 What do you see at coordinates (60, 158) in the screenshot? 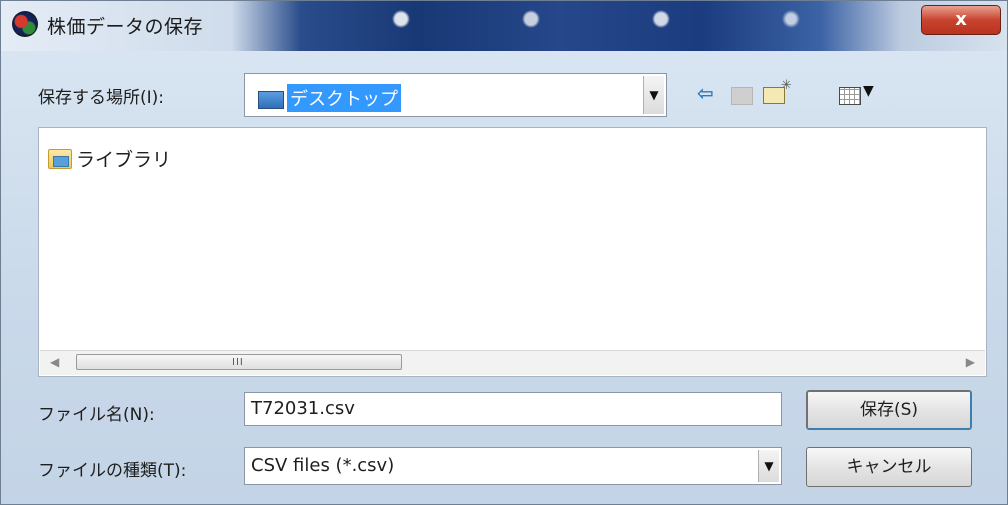
I see `library-folder-icon` at bounding box center [60, 158].